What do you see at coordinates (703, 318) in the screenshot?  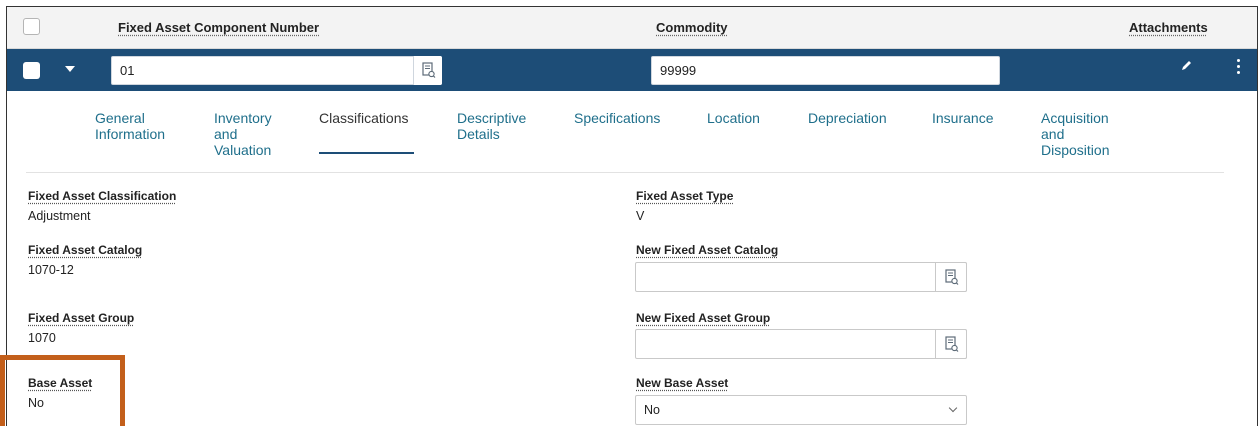 I see `new-fixed-asset-group-label: New Fixed Asset Group` at bounding box center [703, 318].